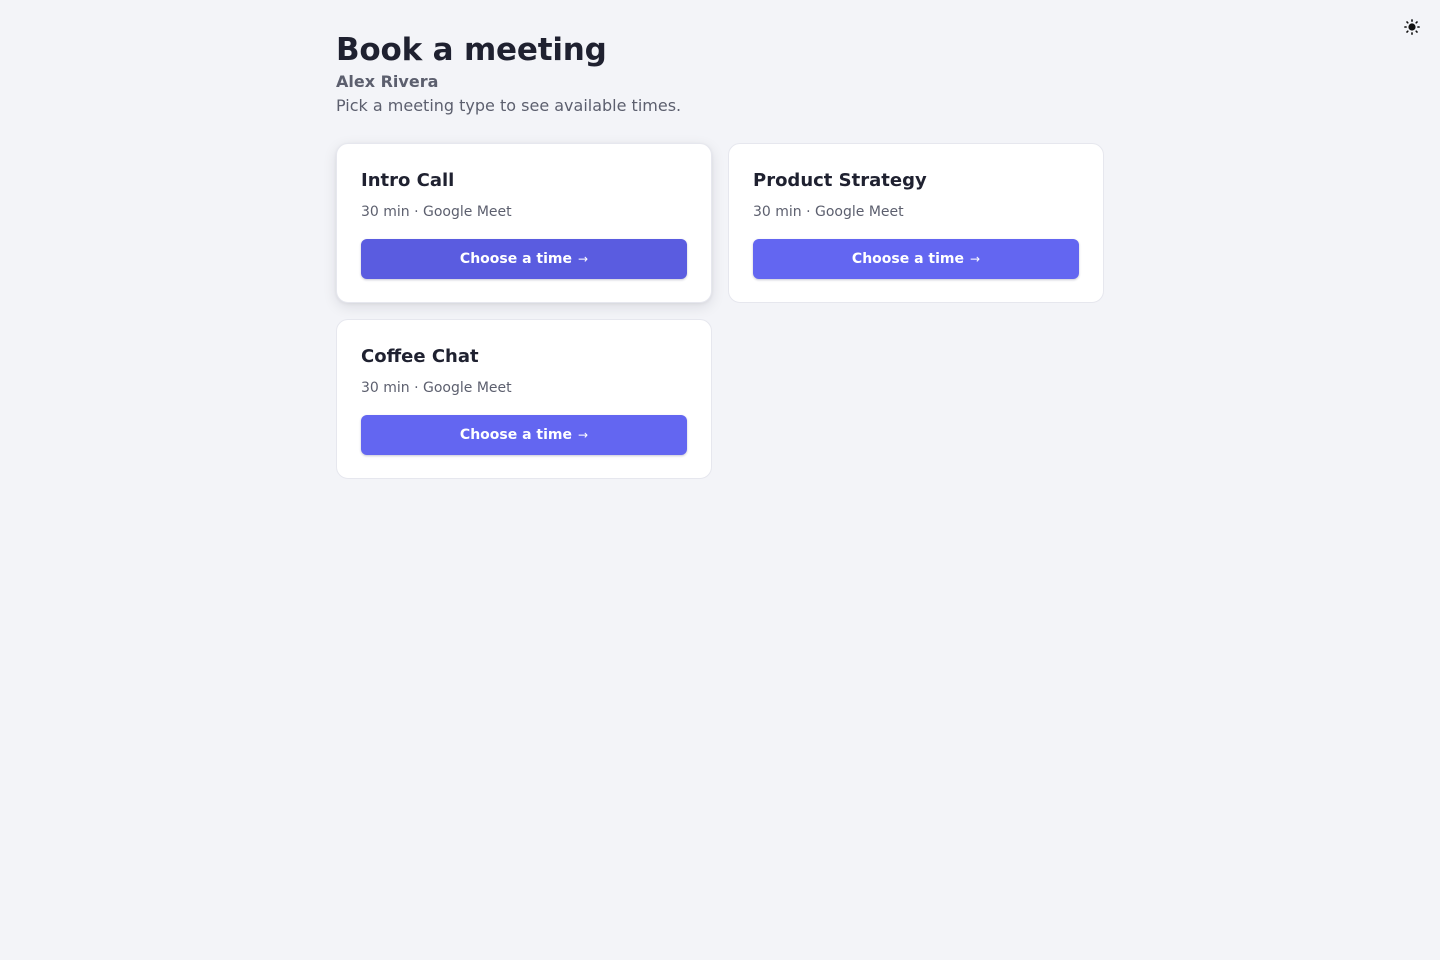 The image size is (1440, 960). I want to click on host-name: Alex Rivera, so click(387, 81).